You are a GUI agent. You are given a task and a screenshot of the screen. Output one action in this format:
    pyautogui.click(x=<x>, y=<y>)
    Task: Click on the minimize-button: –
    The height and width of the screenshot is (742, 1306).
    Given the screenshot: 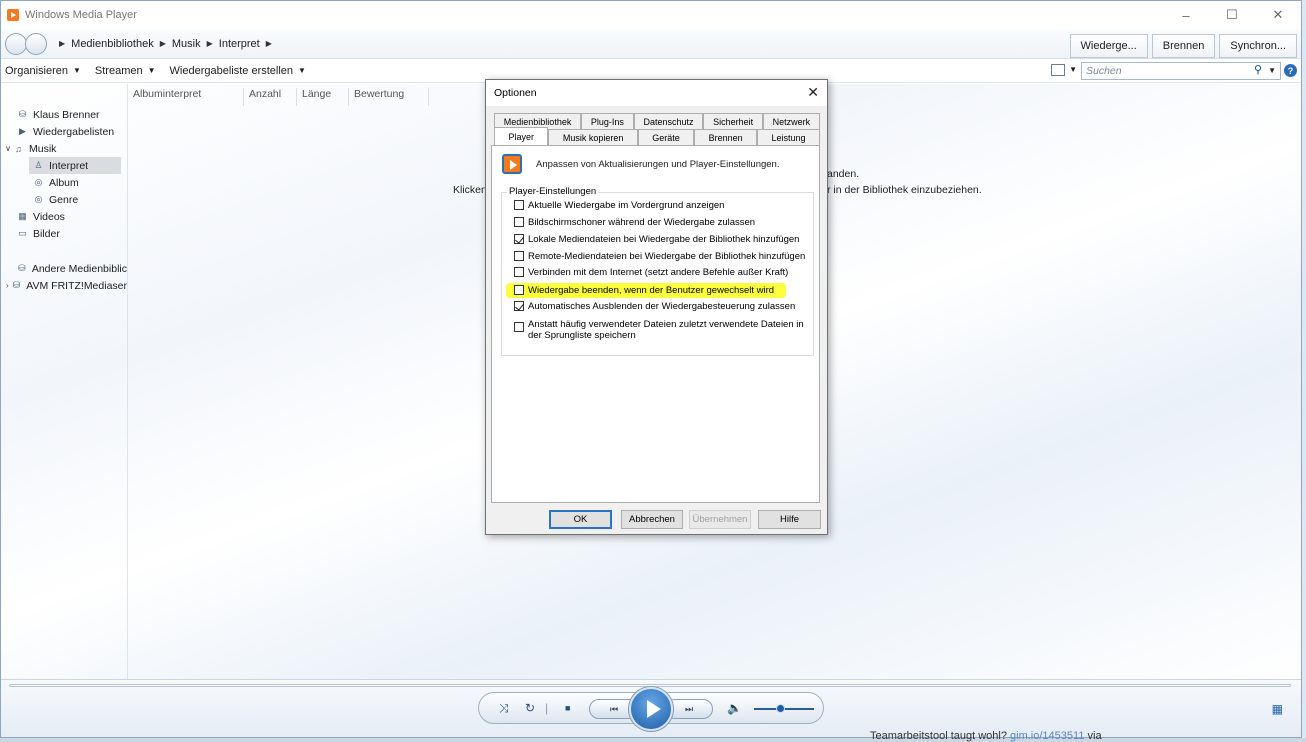 What is the action you would take?
    pyautogui.click(x=1186, y=15)
    